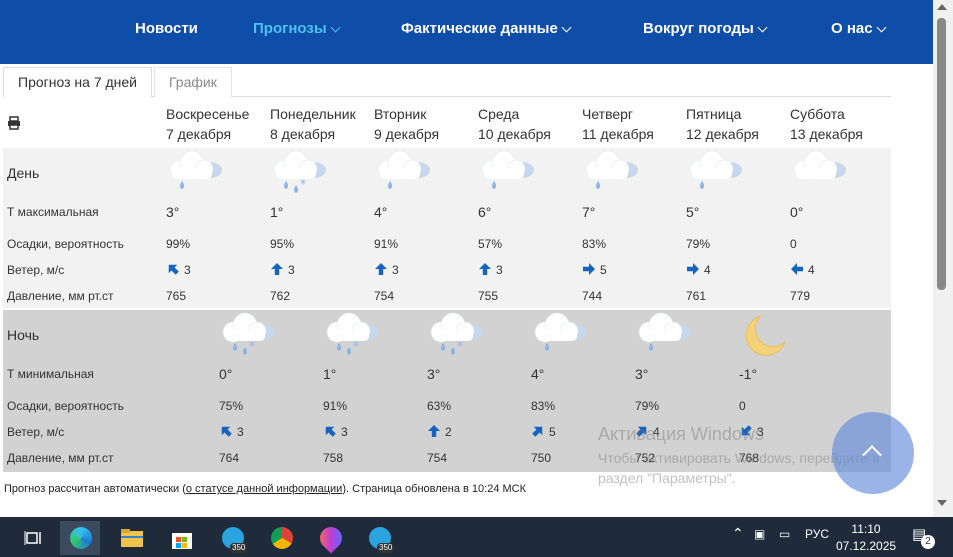 The height and width of the screenshot is (557, 953). What do you see at coordinates (714, 114) in the screenshot?
I see `day-name: Пятница` at bounding box center [714, 114].